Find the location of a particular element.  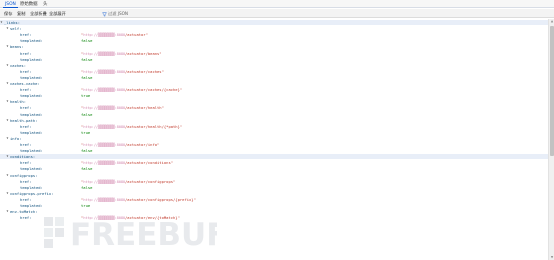

url-path: /actuator/health/{*path}" is located at coordinates (154, 126).